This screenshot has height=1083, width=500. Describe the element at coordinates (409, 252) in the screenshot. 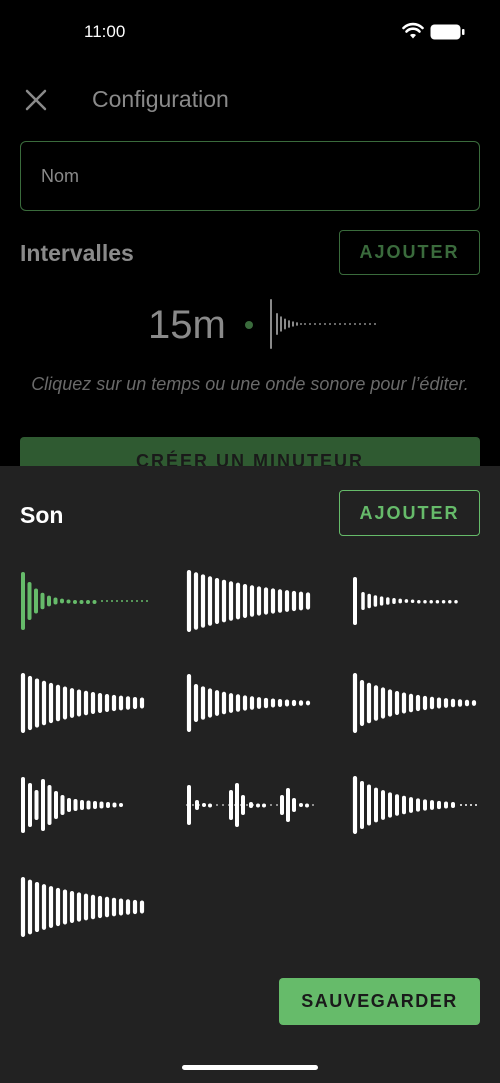

I see `add-interval-button: AJOUTER` at that location.